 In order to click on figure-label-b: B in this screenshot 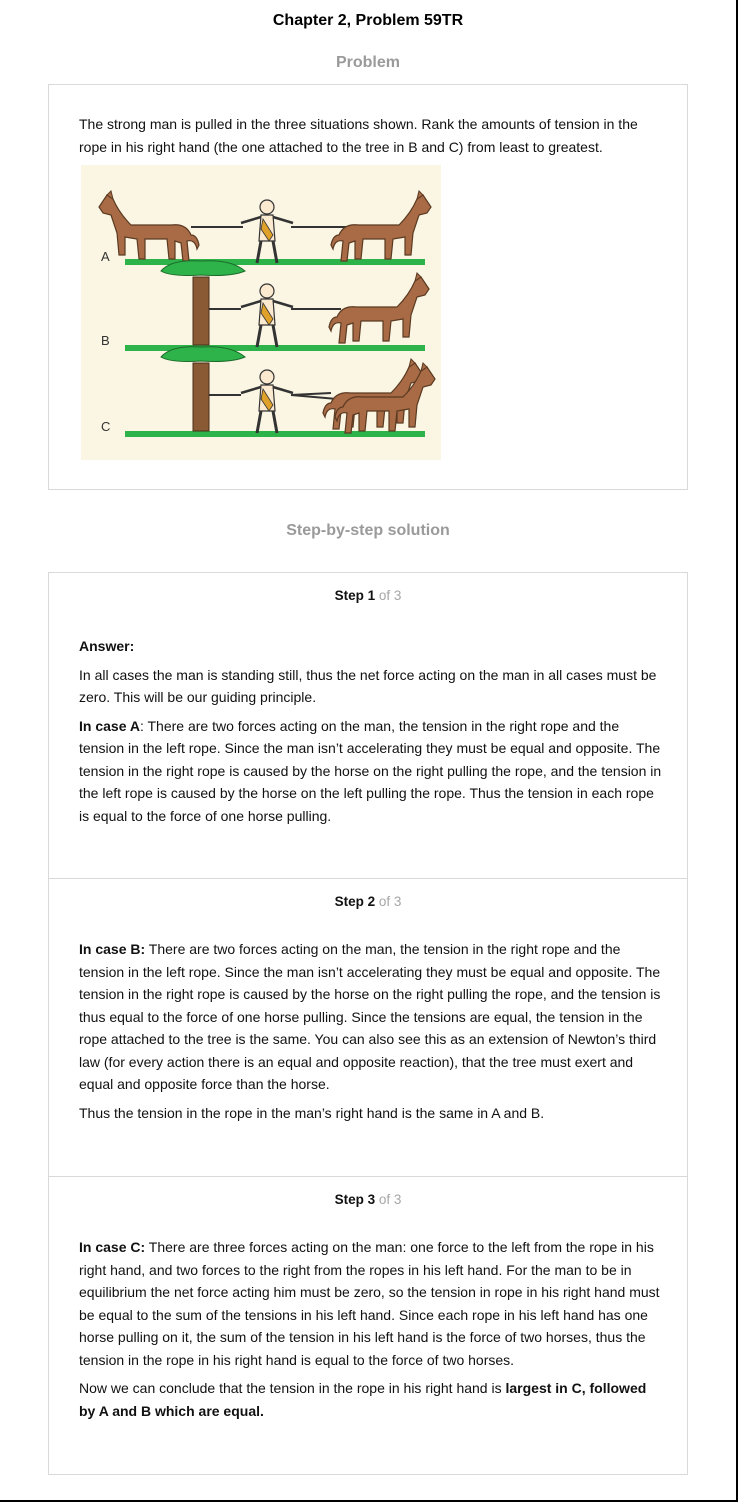, I will do `click(105, 340)`.